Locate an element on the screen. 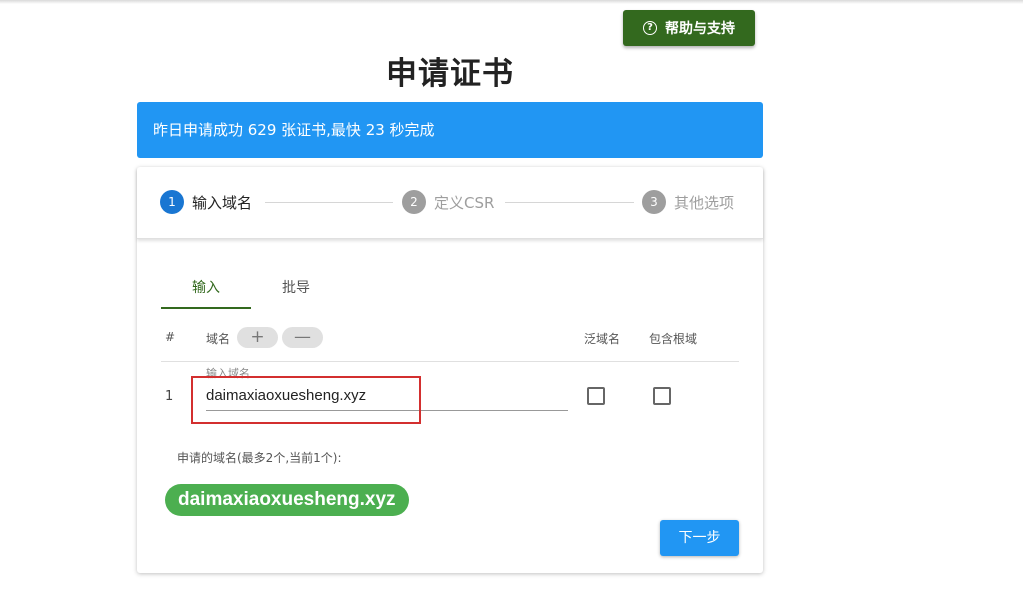 This screenshot has width=1023, height=609. column-header-wildcard: 泛域名 is located at coordinates (602, 339).